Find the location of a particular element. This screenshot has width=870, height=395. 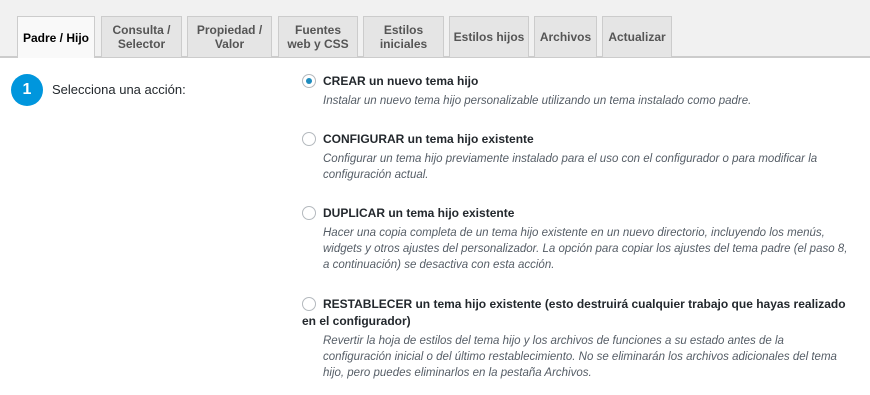

option-configure-title: CONFIGURAR un tema hijo existente is located at coordinates (577, 139).